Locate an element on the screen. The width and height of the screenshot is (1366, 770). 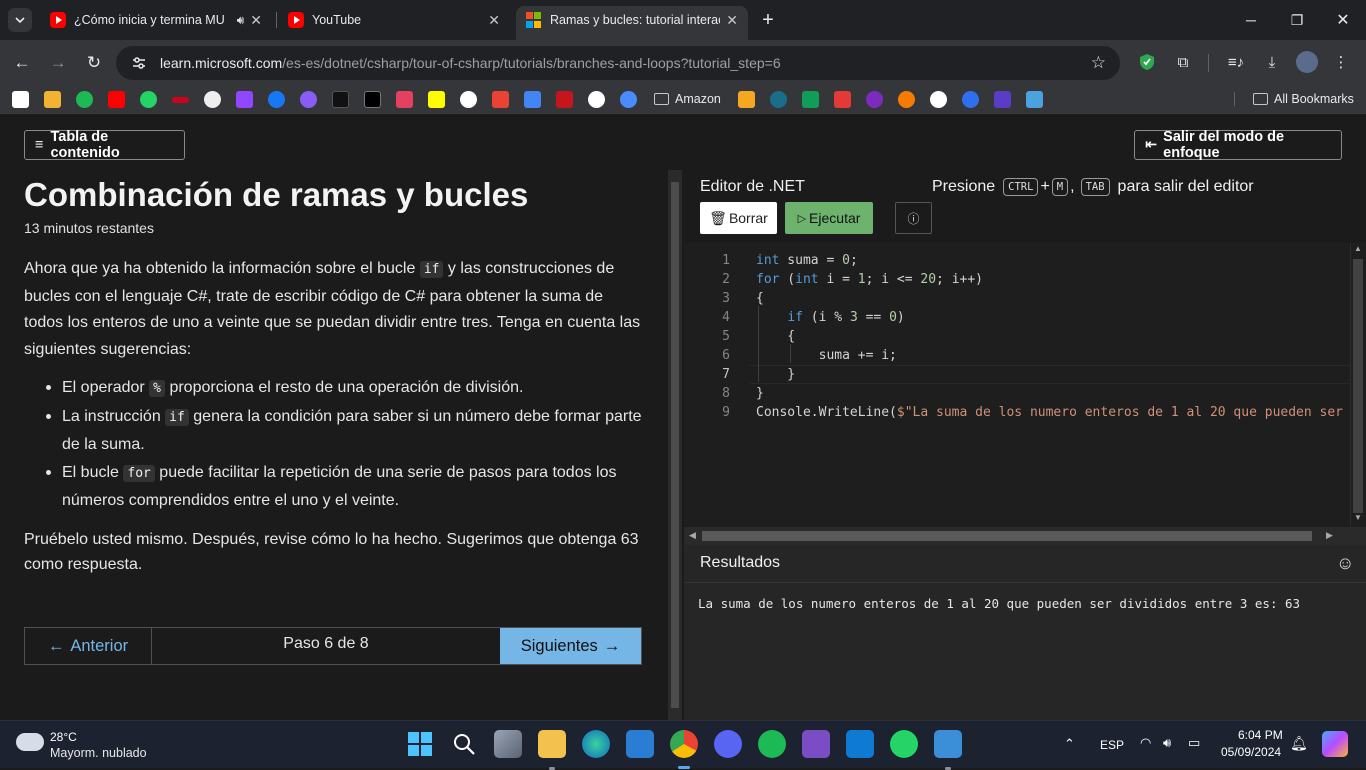
info-button: ⓘ is located at coordinates (913, 218).